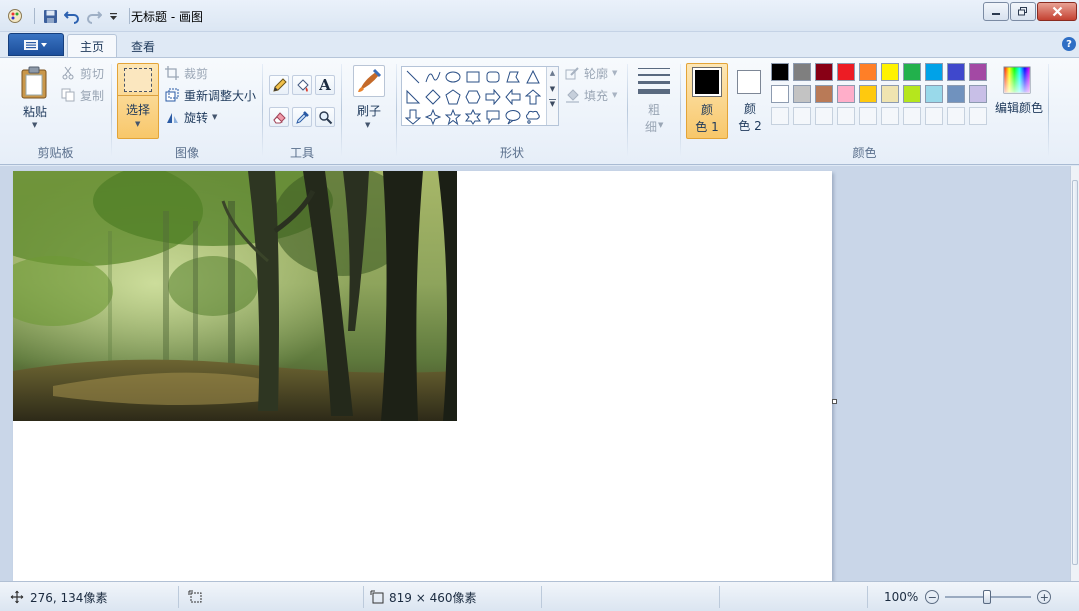 This screenshot has height=611, width=1079. Describe the element at coordinates (493, 77) in the screenshot. I see `rounded-rectangle-shape-icon` at that location.